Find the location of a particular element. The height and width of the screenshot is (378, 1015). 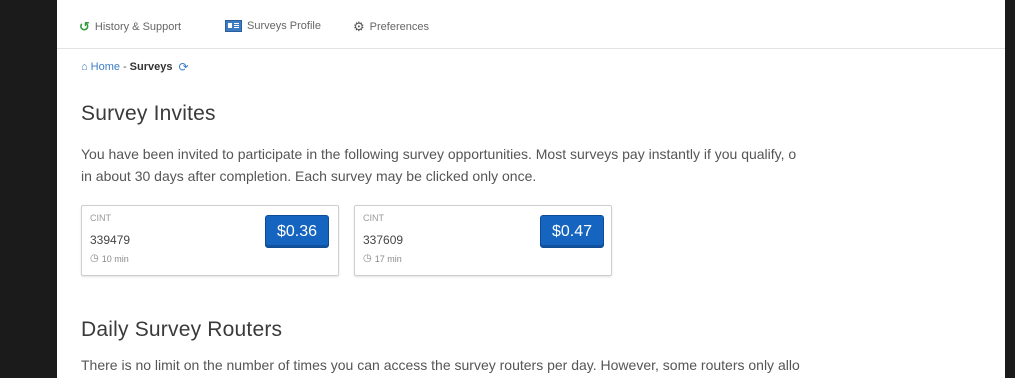

left-dark-frame is located at coordinates (28, 189).